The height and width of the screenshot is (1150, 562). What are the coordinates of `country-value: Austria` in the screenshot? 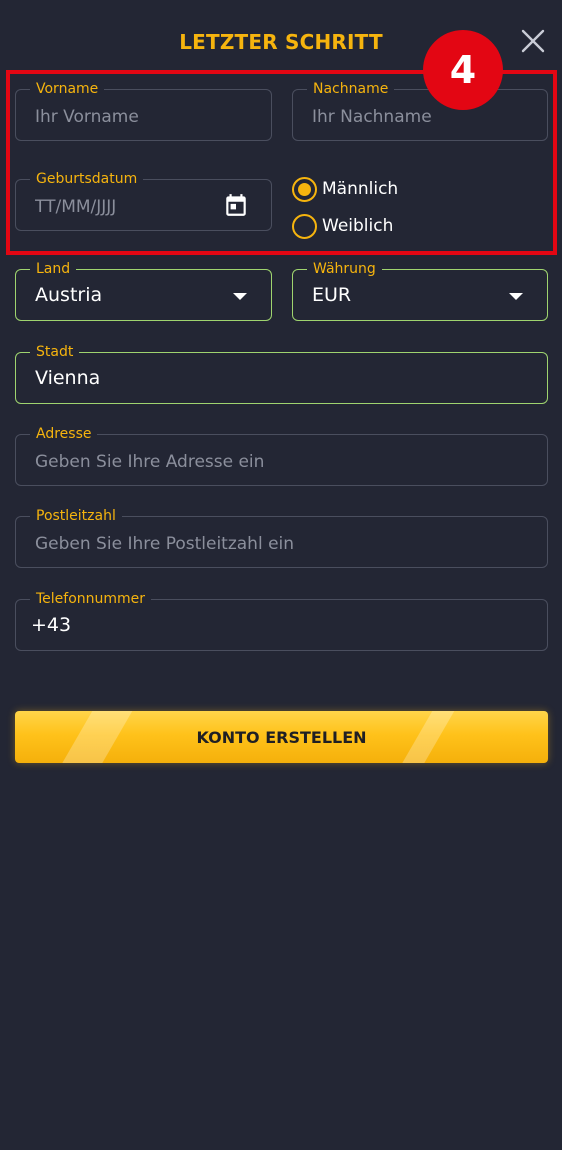 It's located at (69, 295).